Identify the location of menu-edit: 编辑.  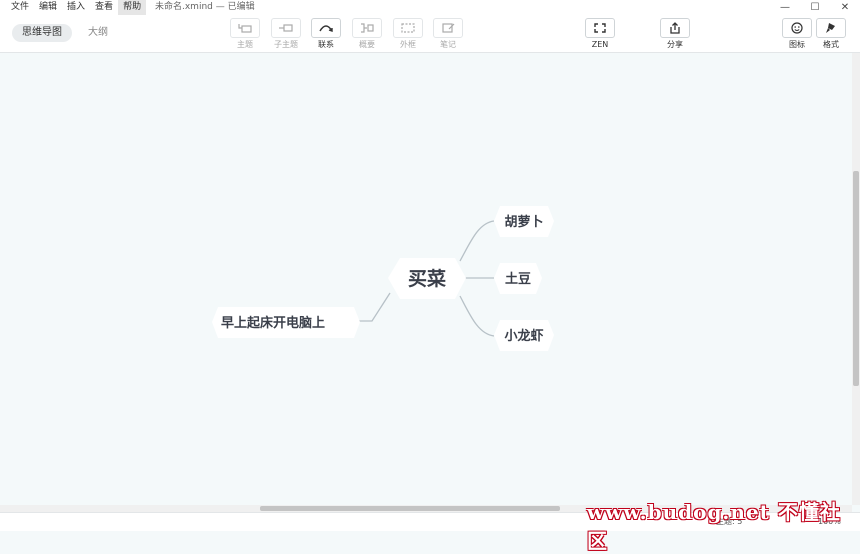
(48, 7).